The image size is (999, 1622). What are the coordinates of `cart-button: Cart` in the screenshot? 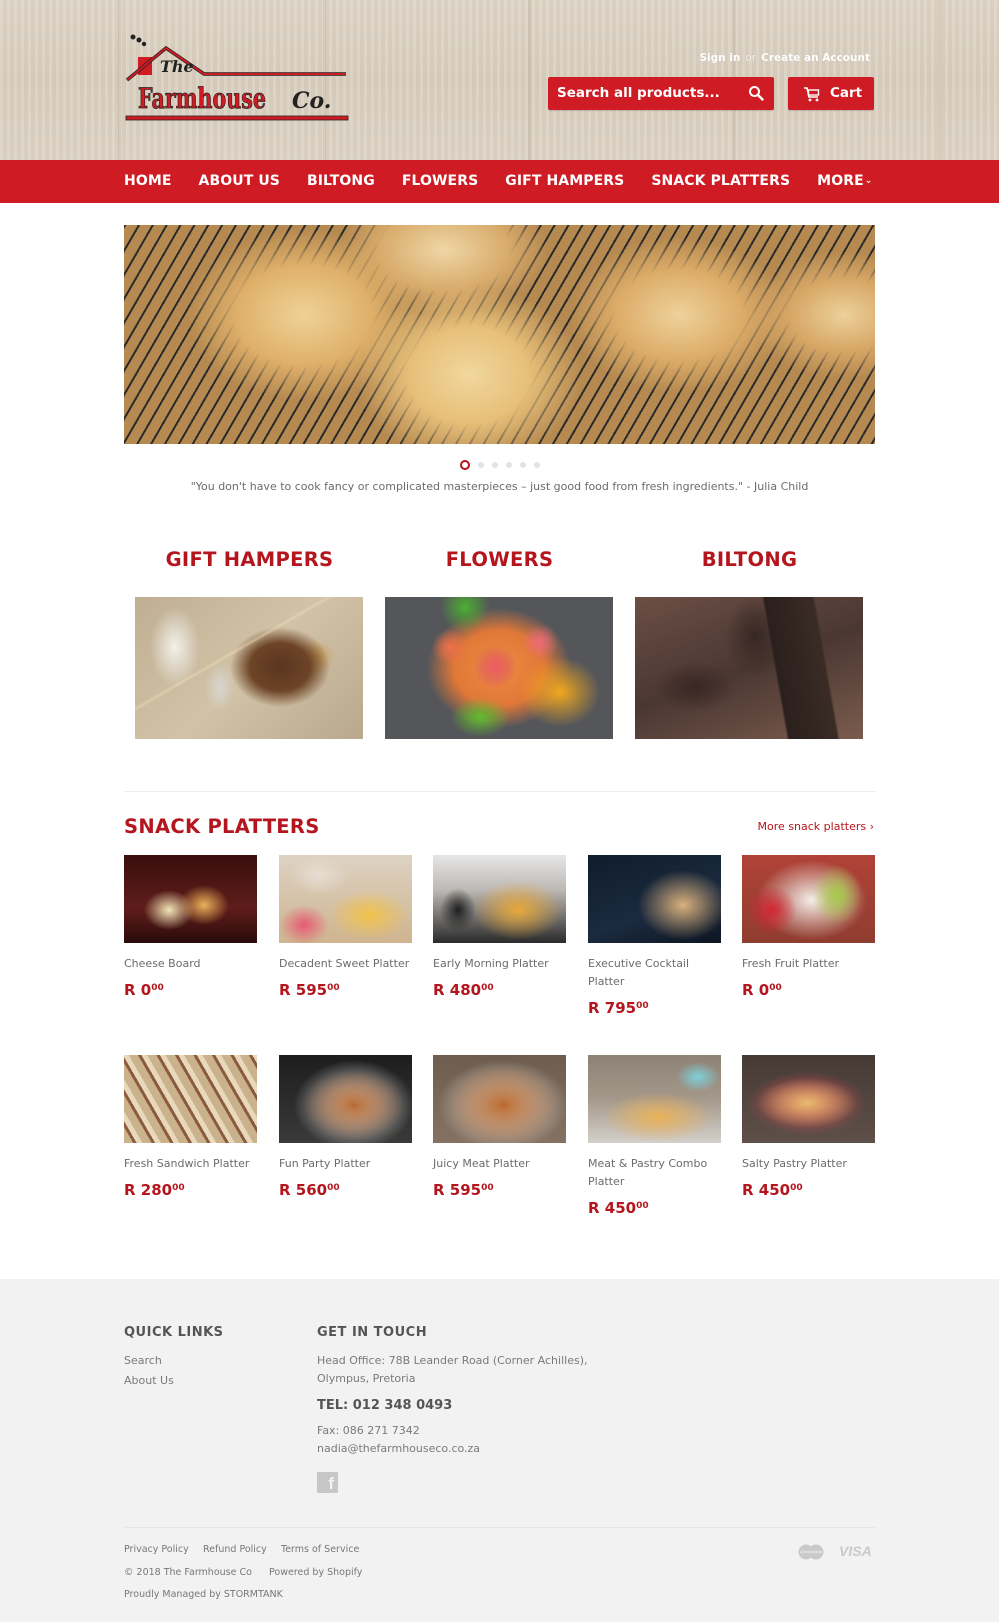 It's located at (831, 93).